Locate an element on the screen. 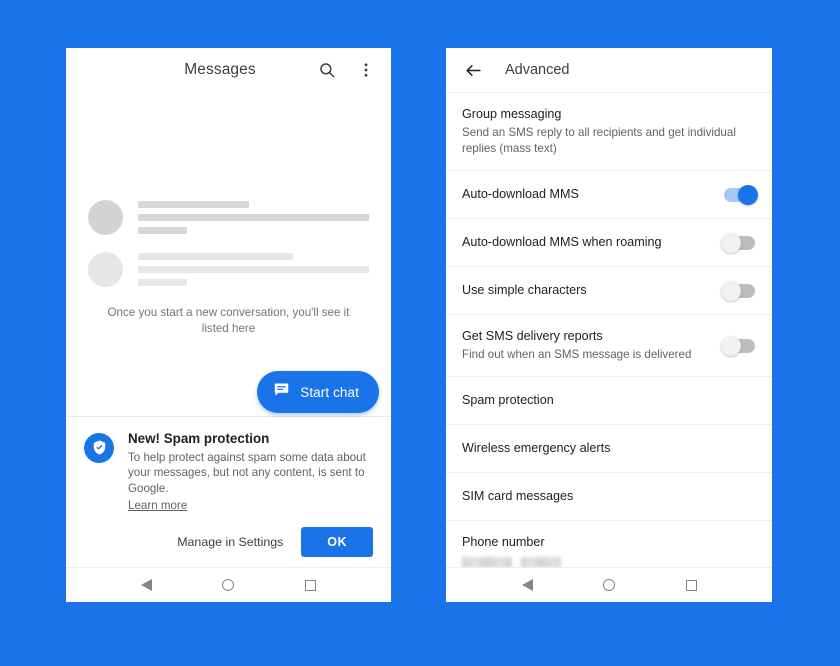 The width and height of the screenshot is (840, 666). learn-more-link: Learn more is located at coordinates (157, 505).